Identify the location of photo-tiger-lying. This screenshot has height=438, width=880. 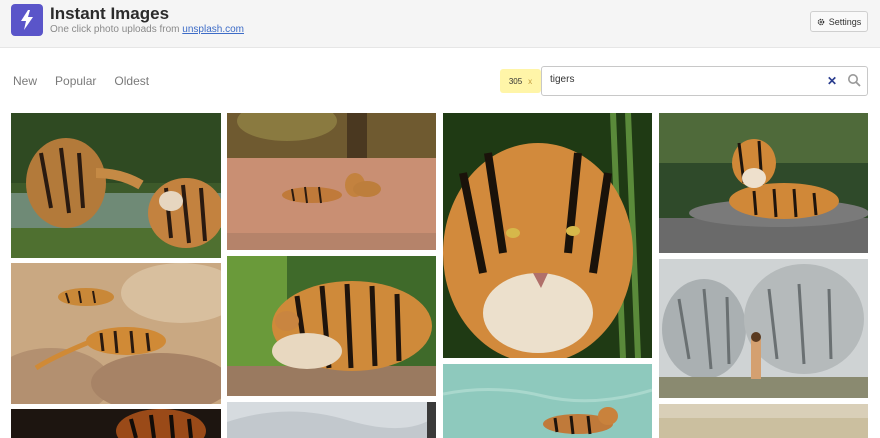
(331, 326).